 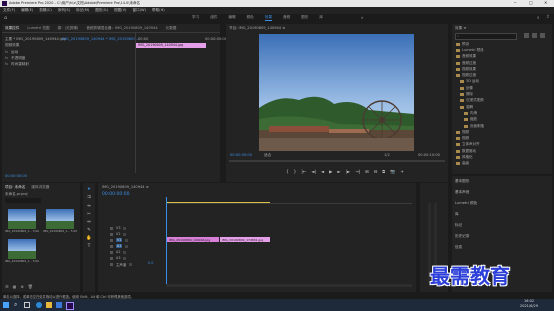 What do you see at coordinates (502, 250) in the screenshot?
I see `panel-list-item: 信息` at bounding box center [502, 250].